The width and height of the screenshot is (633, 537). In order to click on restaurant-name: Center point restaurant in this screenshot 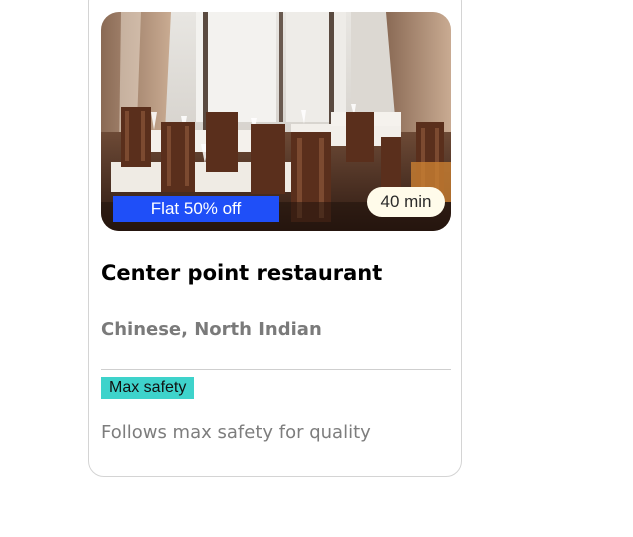, I will do `click(241, 273)`.